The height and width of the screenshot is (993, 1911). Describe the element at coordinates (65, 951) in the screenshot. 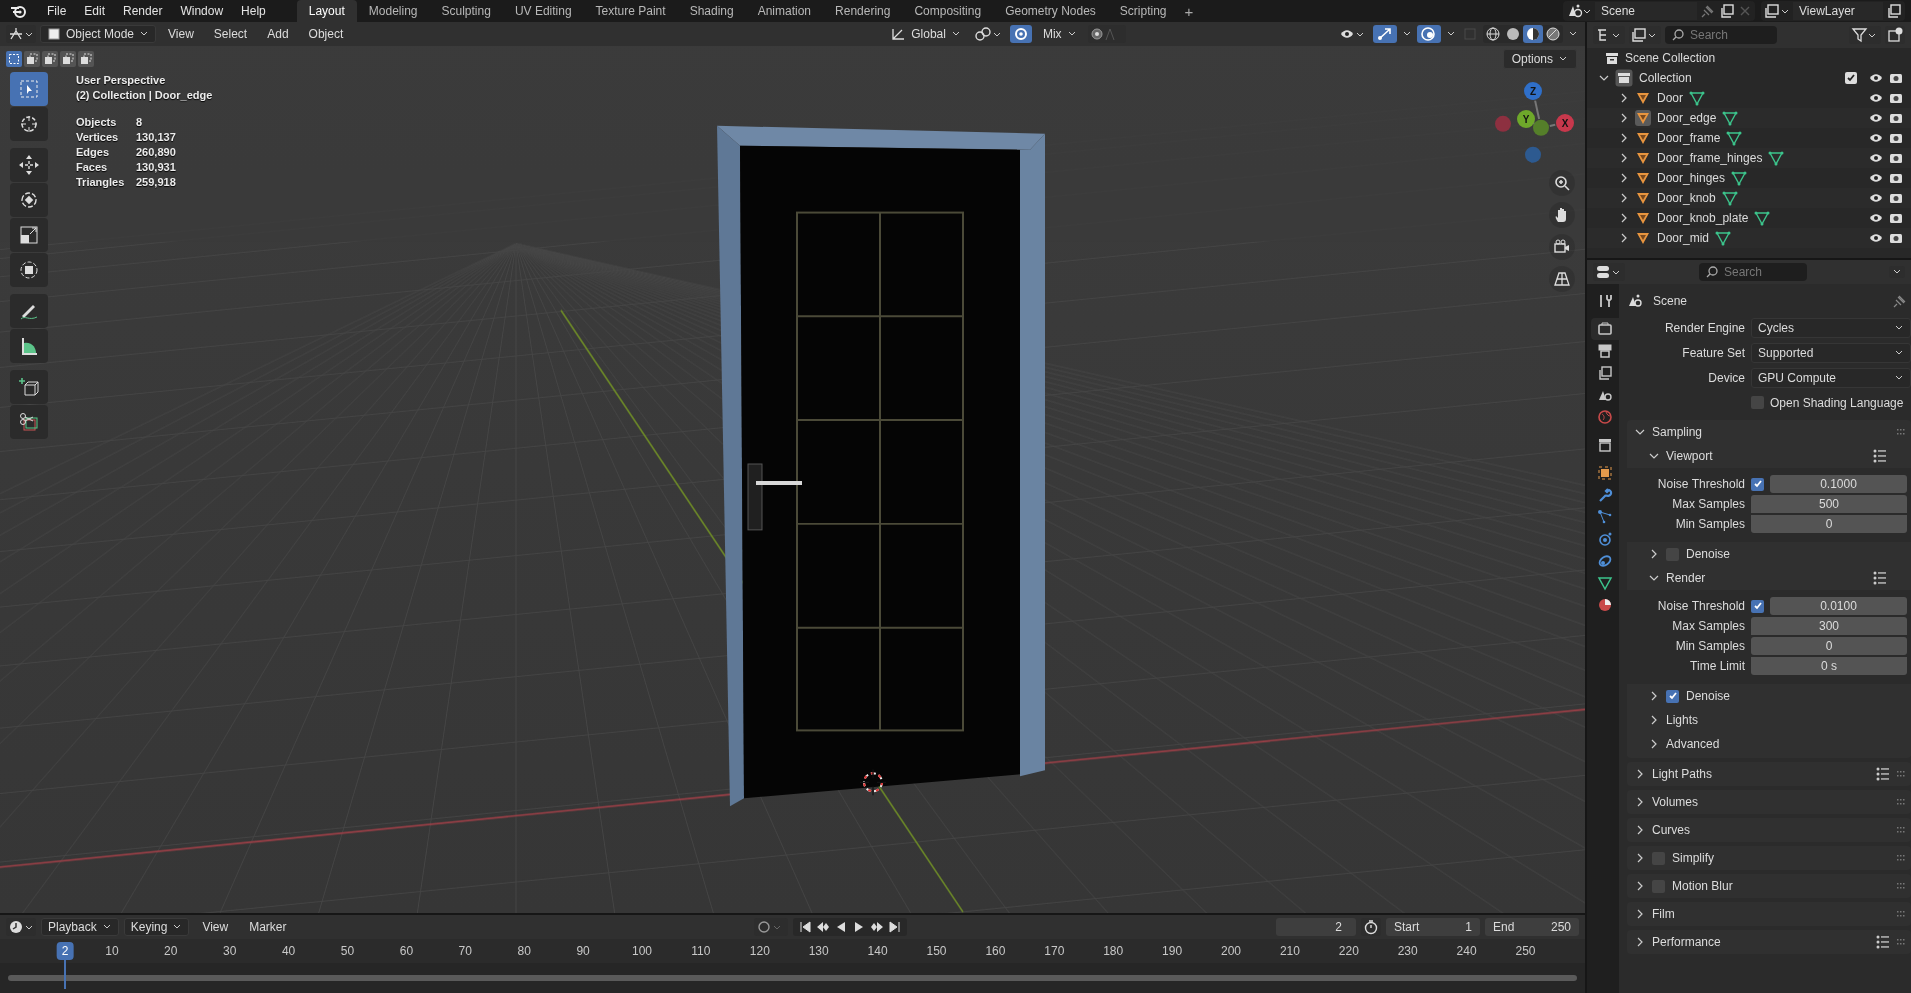

I see `playhead: 2` at that location.